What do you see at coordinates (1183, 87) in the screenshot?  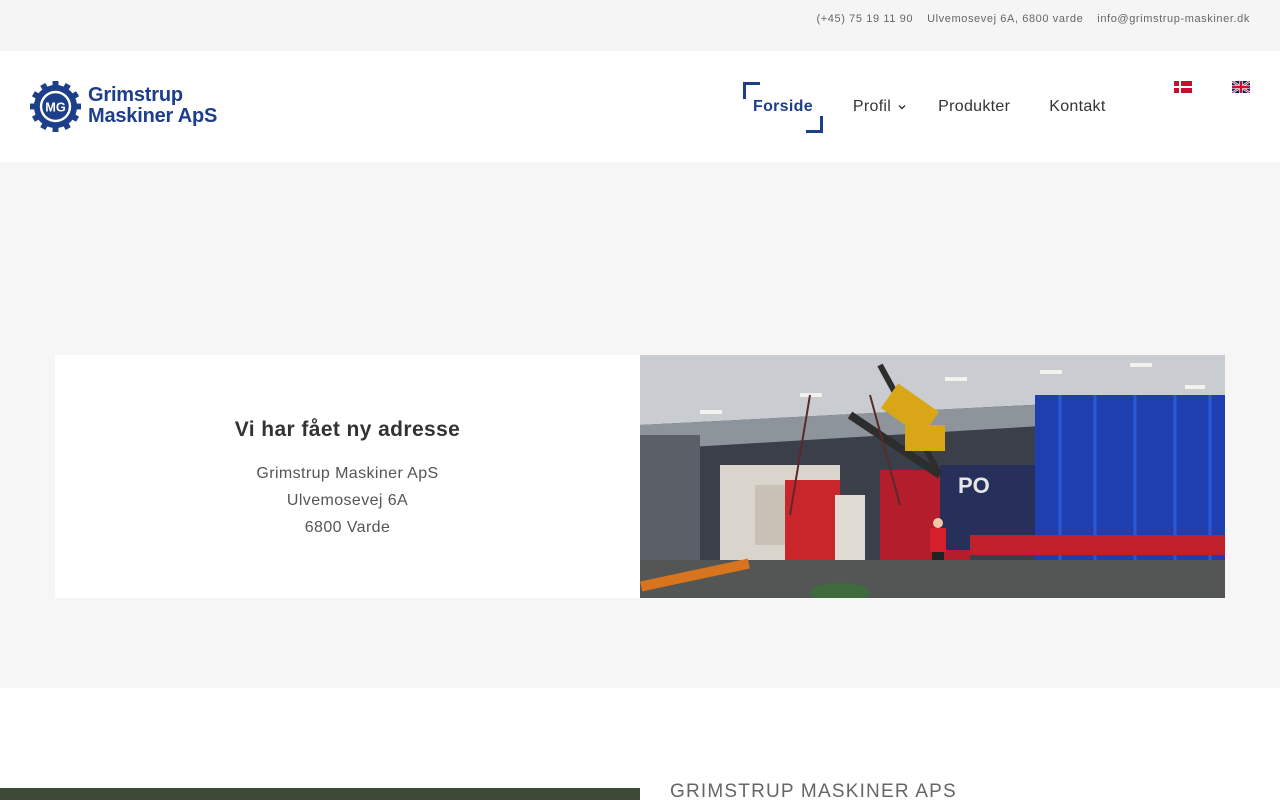 I see `danish-flag-icon` at bounding box center [1183, 87].